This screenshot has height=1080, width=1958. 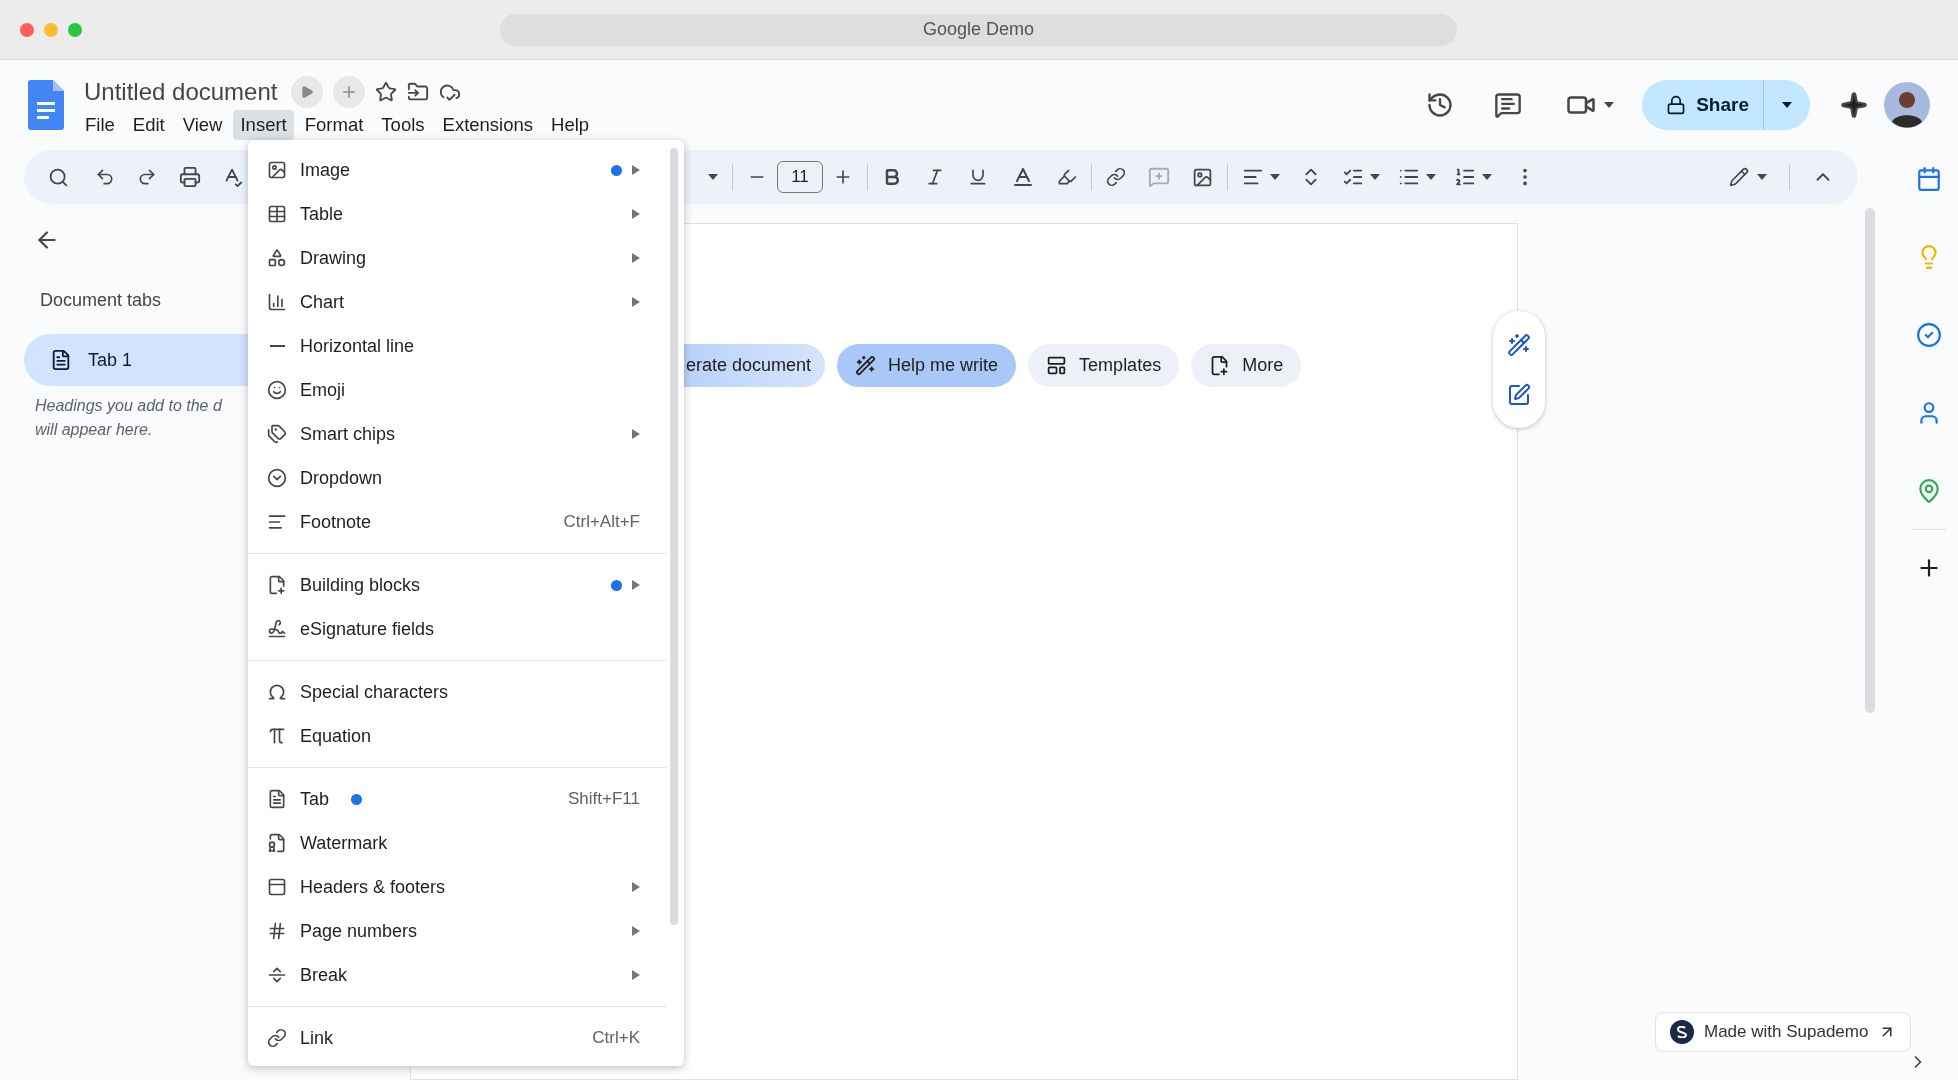 I want to click on menu-item: Dropdown, so click(x=466, y=478).